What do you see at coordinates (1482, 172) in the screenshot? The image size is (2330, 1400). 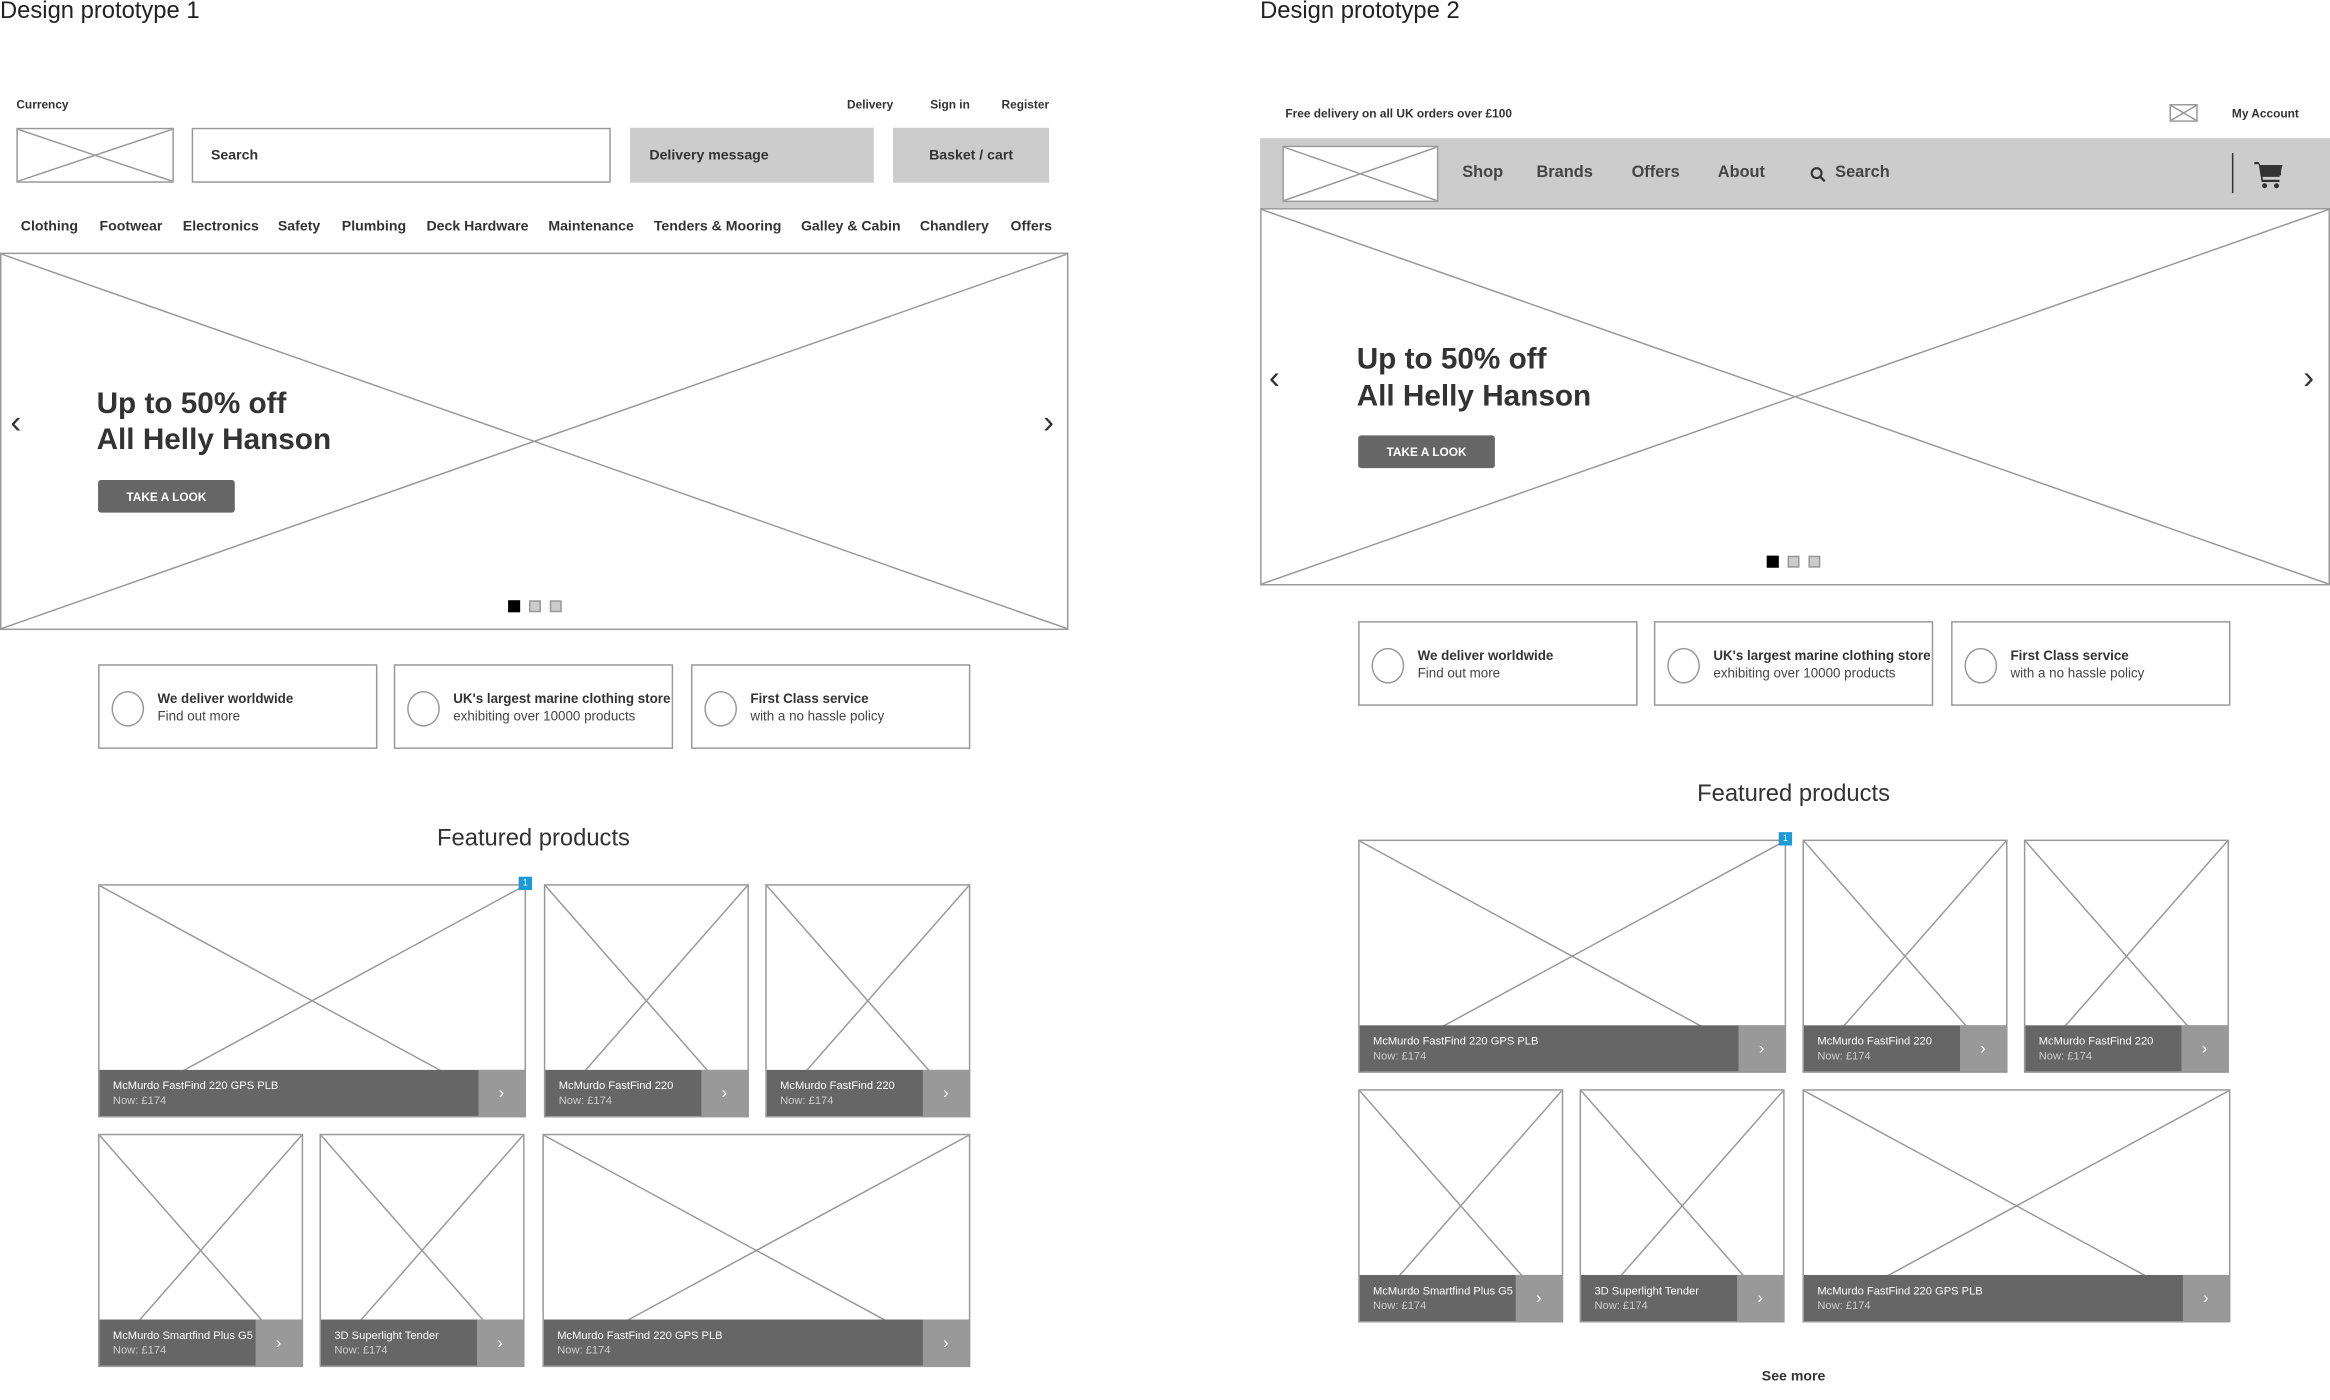 I see `nav-item-shop: Shop` at bounding box center [1482, 172].